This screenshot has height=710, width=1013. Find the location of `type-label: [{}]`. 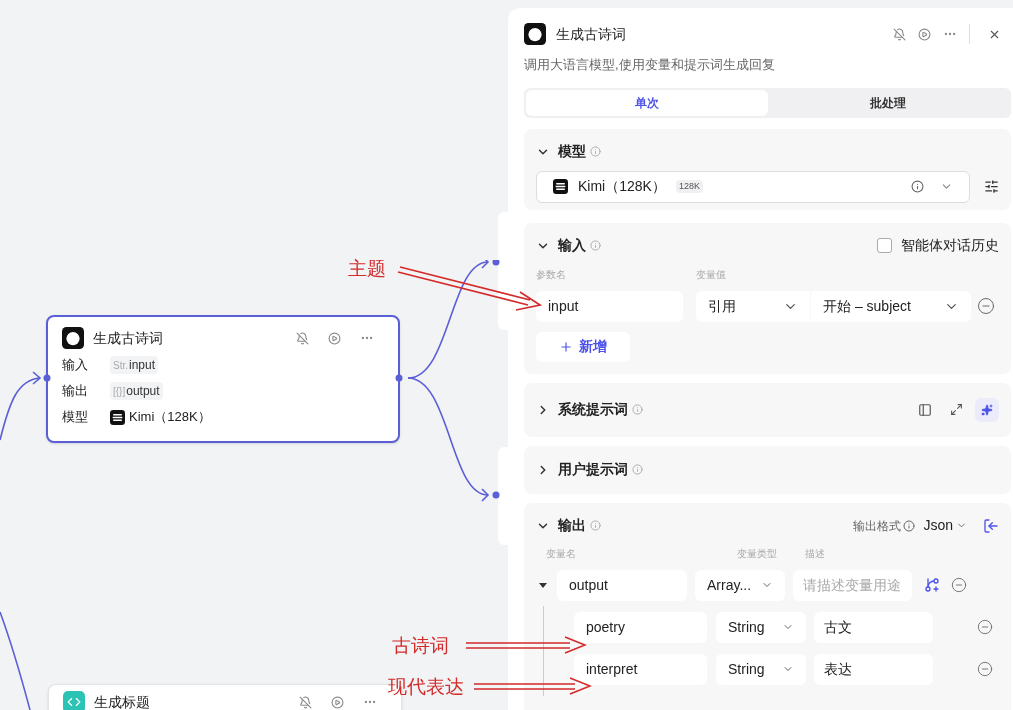

type-label: [{}] is located at coordinates (119, 391).